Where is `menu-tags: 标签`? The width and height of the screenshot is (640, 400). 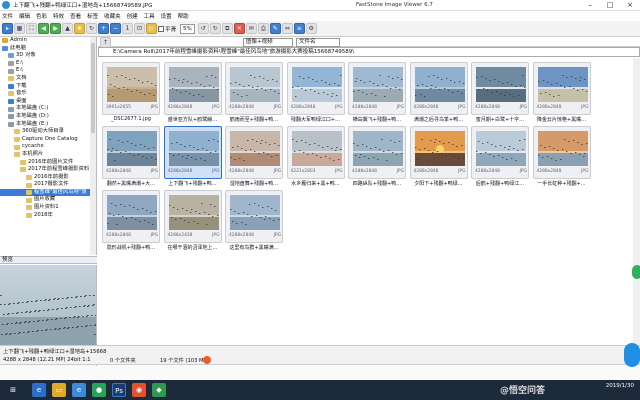
menu-tags: 标签 is located at coordinates (92, 16).